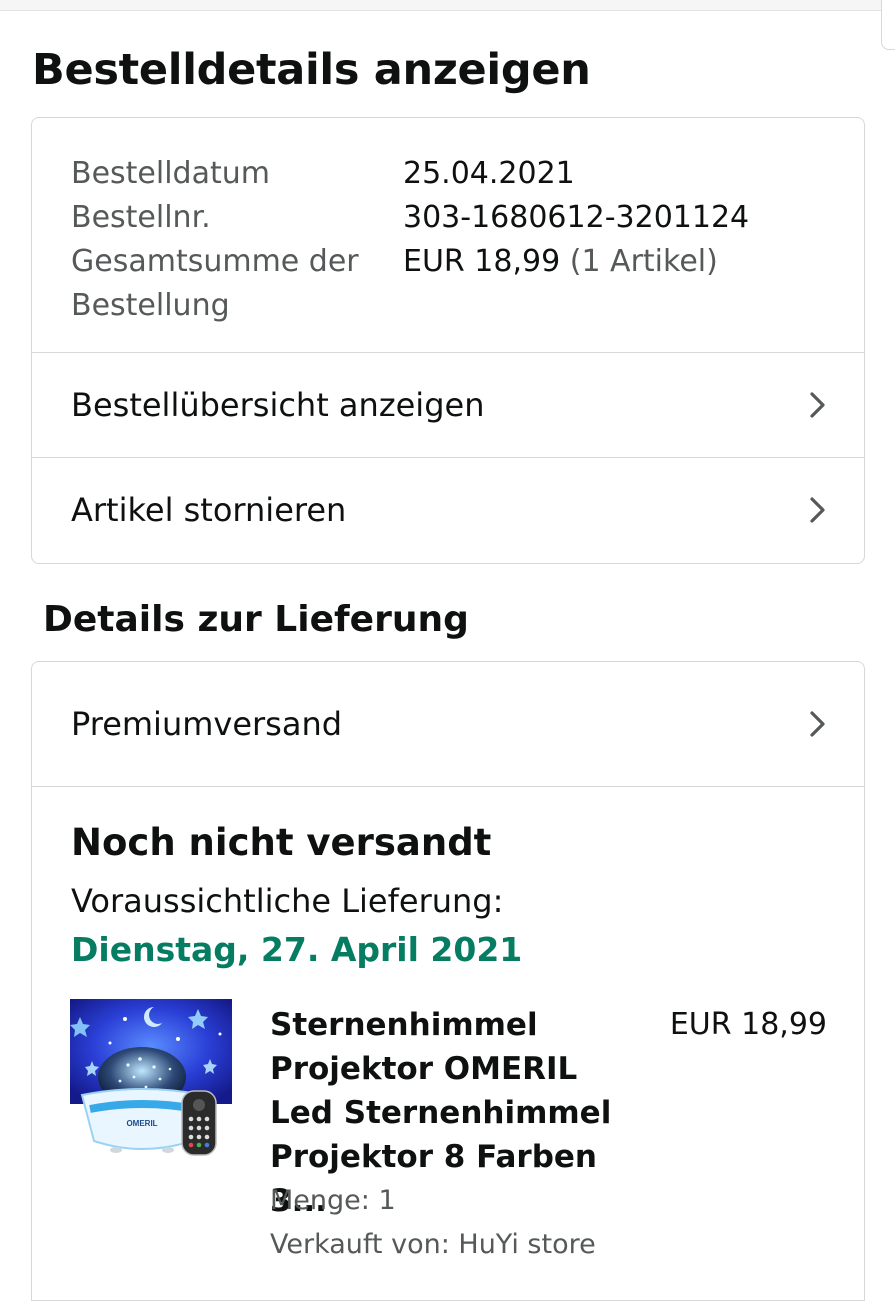  Describe the element at coordinates (151, 1080) in the screenshot. I see `product-image: OMERIL` at that location.